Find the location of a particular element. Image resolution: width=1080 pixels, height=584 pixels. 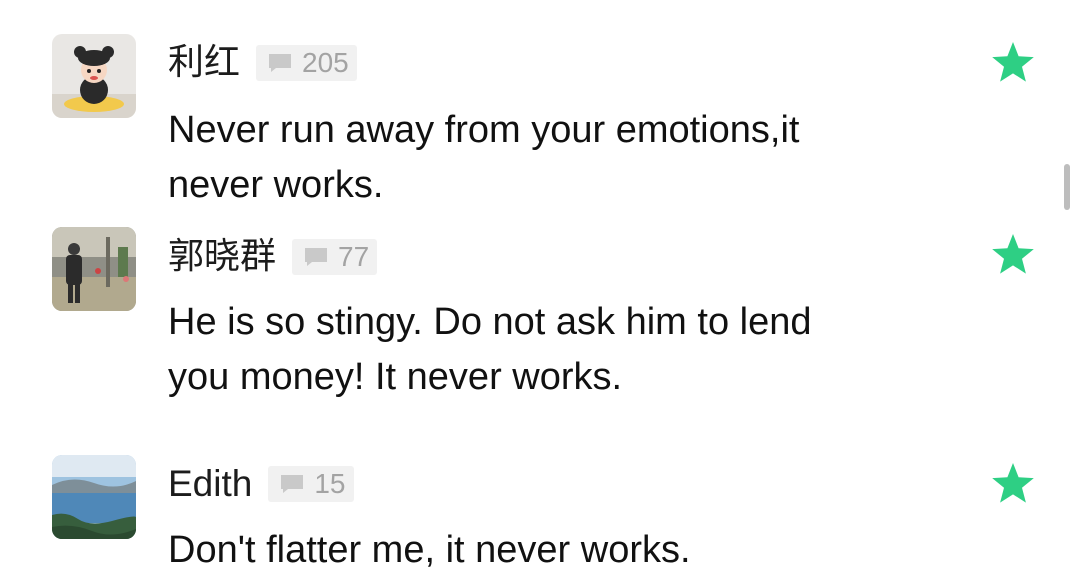

comment-header: 郭晓群 77 is located at coordinates (273, 257).